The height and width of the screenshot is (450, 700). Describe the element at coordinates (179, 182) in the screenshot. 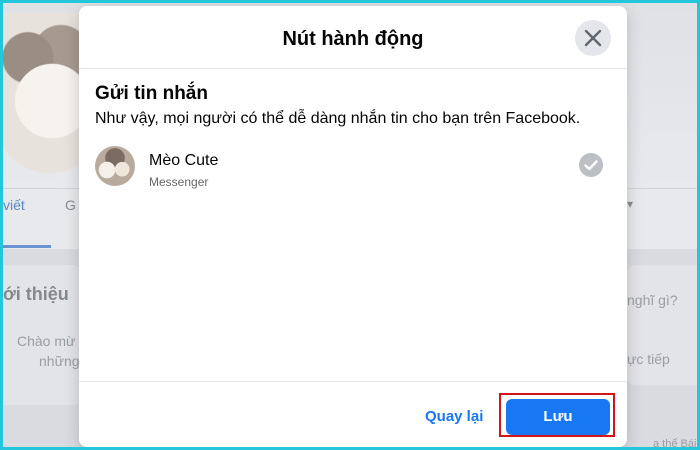

I see `account-platform: Messenger` at that location.